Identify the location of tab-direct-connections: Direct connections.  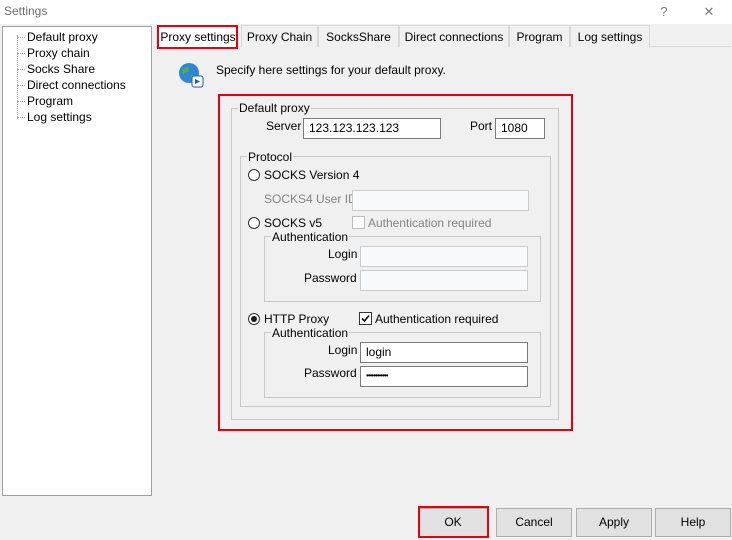
(454, 36).